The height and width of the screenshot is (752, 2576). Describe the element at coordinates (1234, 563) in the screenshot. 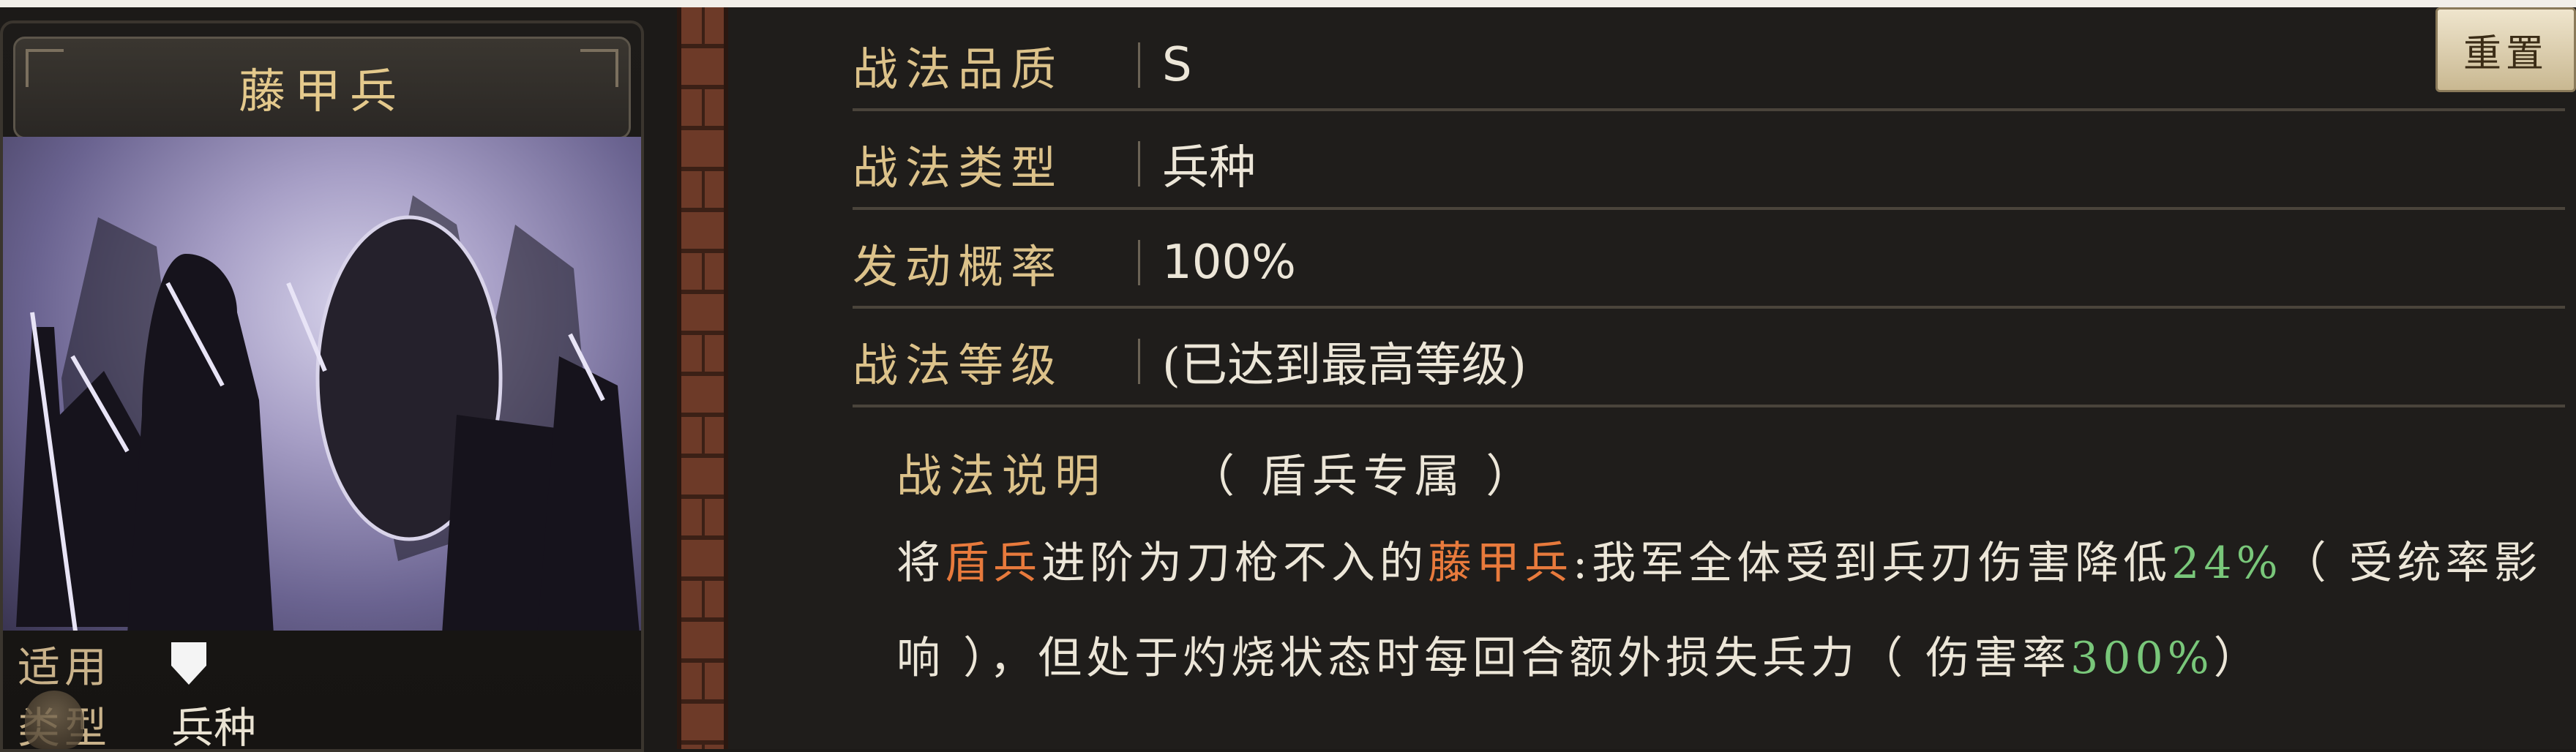

I see `desc-text: 进阶为刀枪不入的` at that location.